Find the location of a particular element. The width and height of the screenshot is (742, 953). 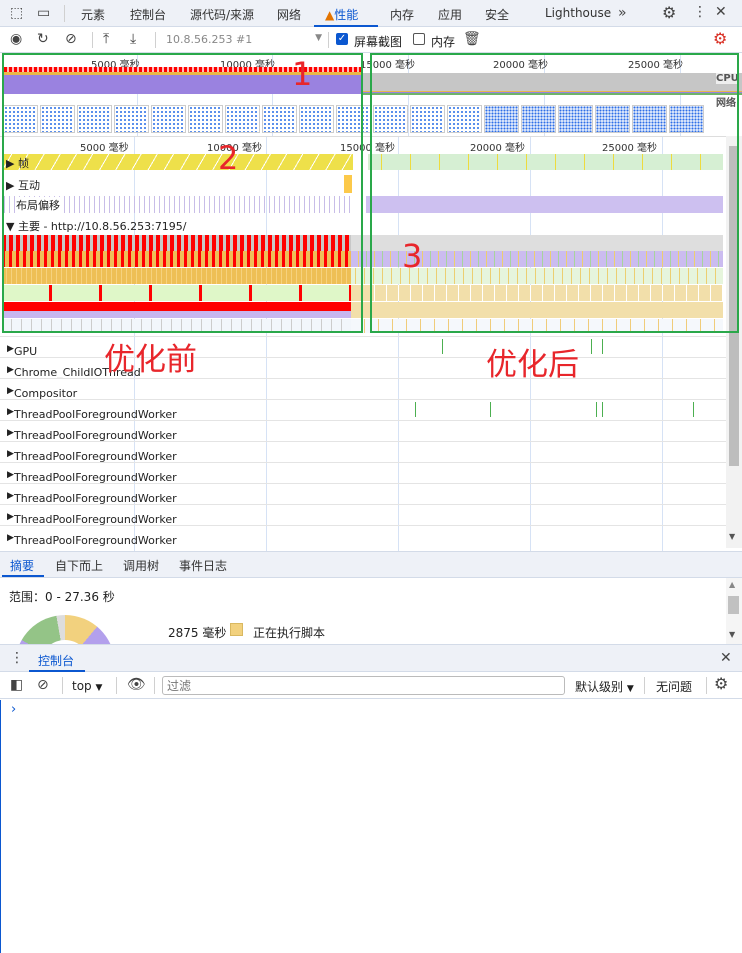

device-toolbar-icon: ▭ is located at coordinates (43, 13).